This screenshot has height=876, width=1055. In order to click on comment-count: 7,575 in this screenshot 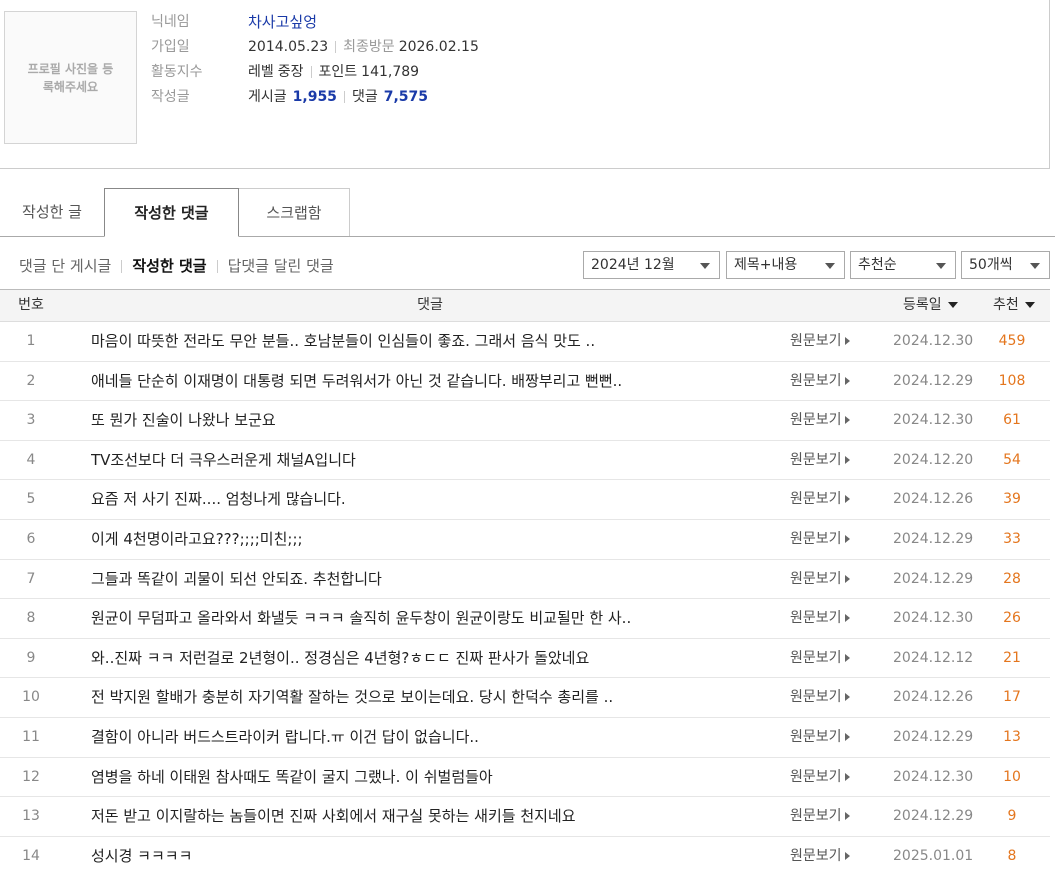, I will do `click(405, 97)`.